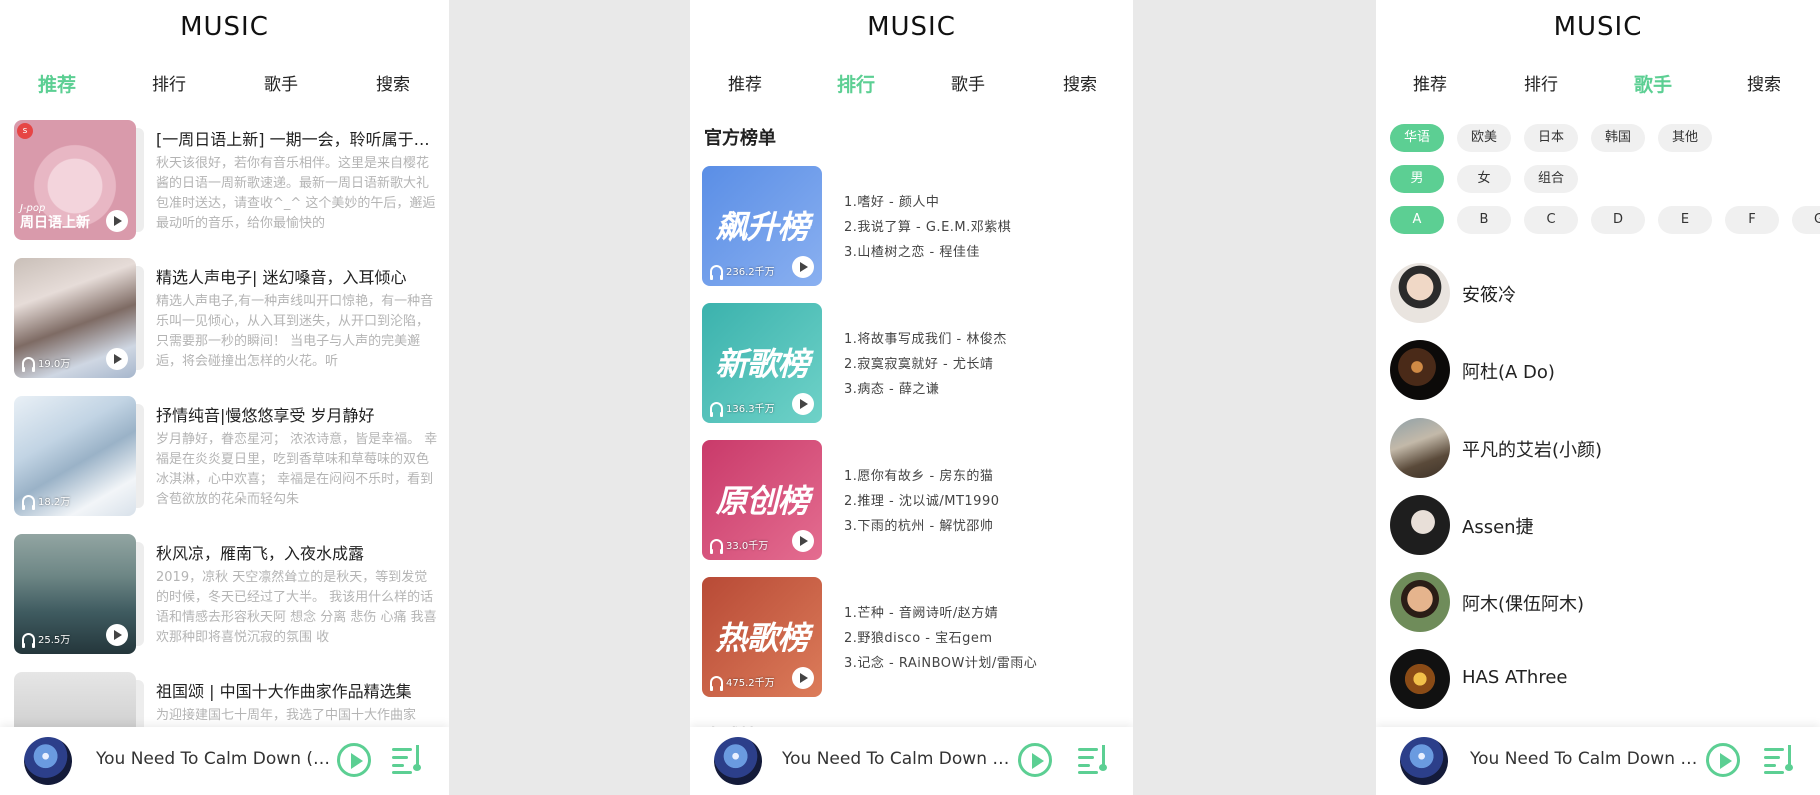  What do you see at coordinates (75, 318) in the screenshot?
I see `playlist-cover: 19.0万` at bounding box center [75, 318].